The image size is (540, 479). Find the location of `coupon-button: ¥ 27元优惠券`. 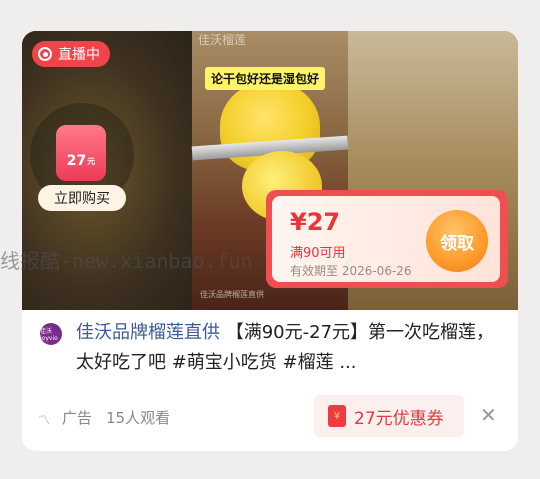

coupon-button: ¥ 27元优惠券 is located at coordinates (389, 416).